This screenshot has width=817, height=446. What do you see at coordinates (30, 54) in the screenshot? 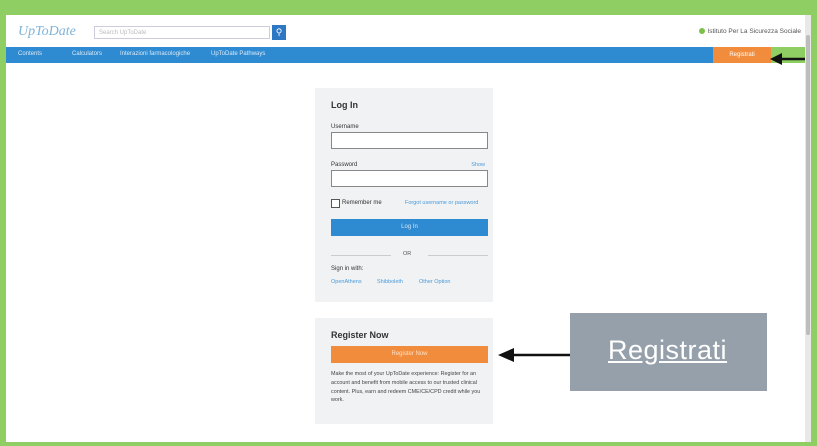
I see `nav-item-contents: Contents` at bounding box center [30, 54].